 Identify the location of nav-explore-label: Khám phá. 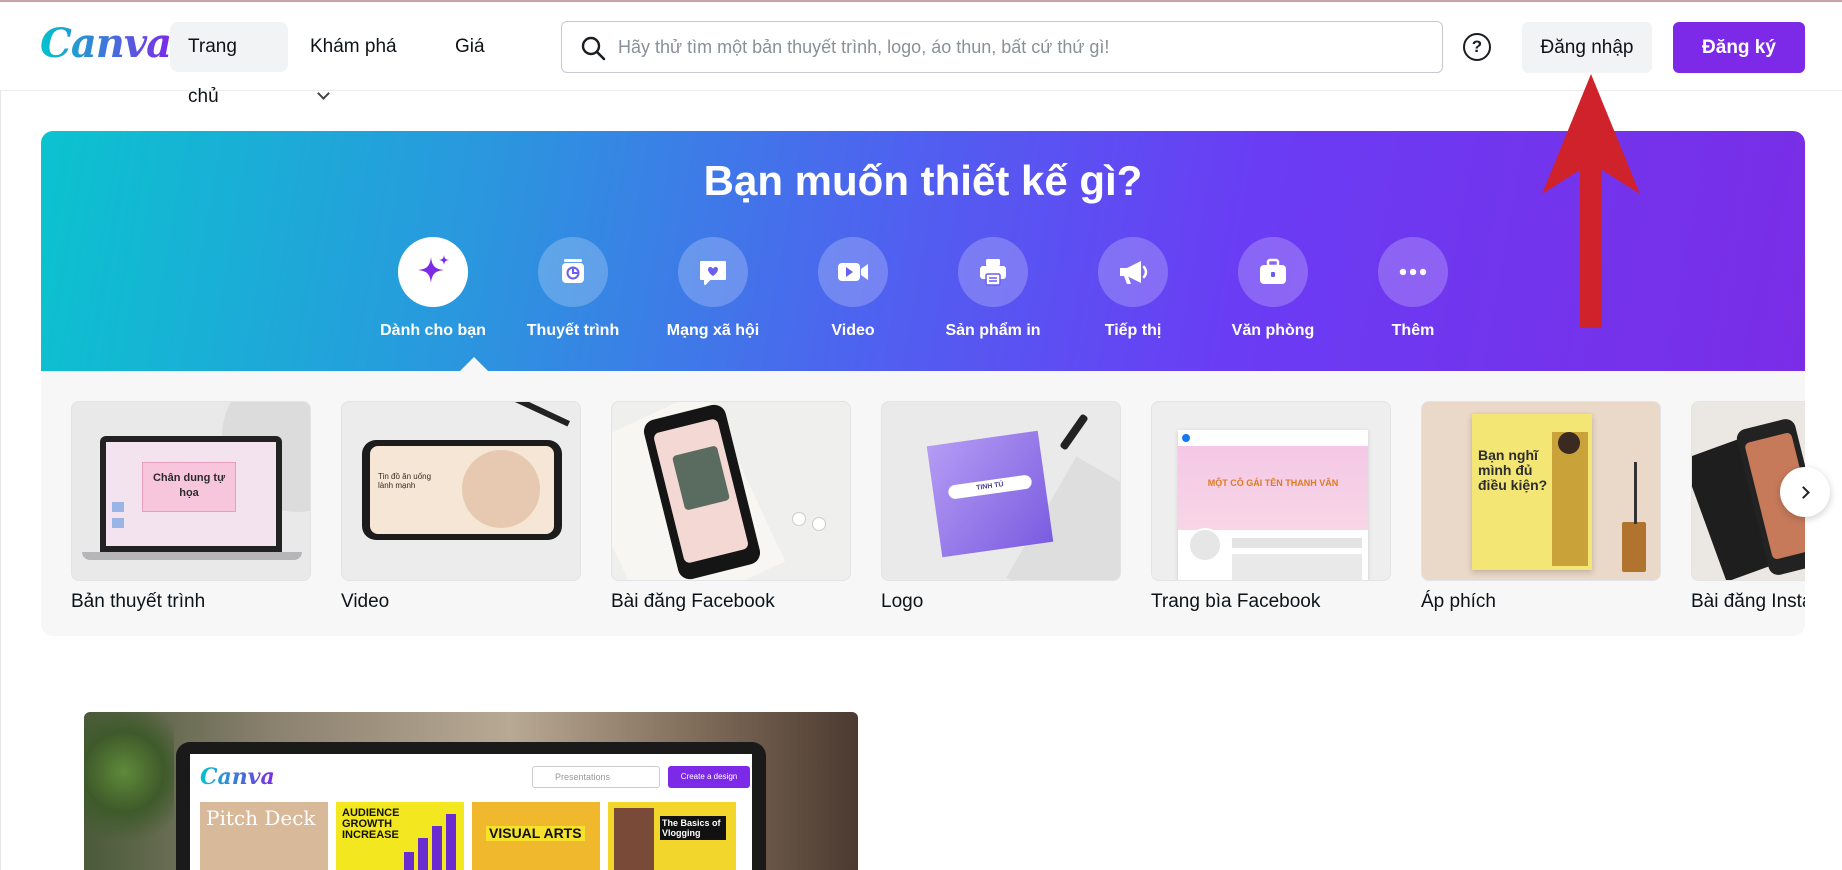
(353, 46).